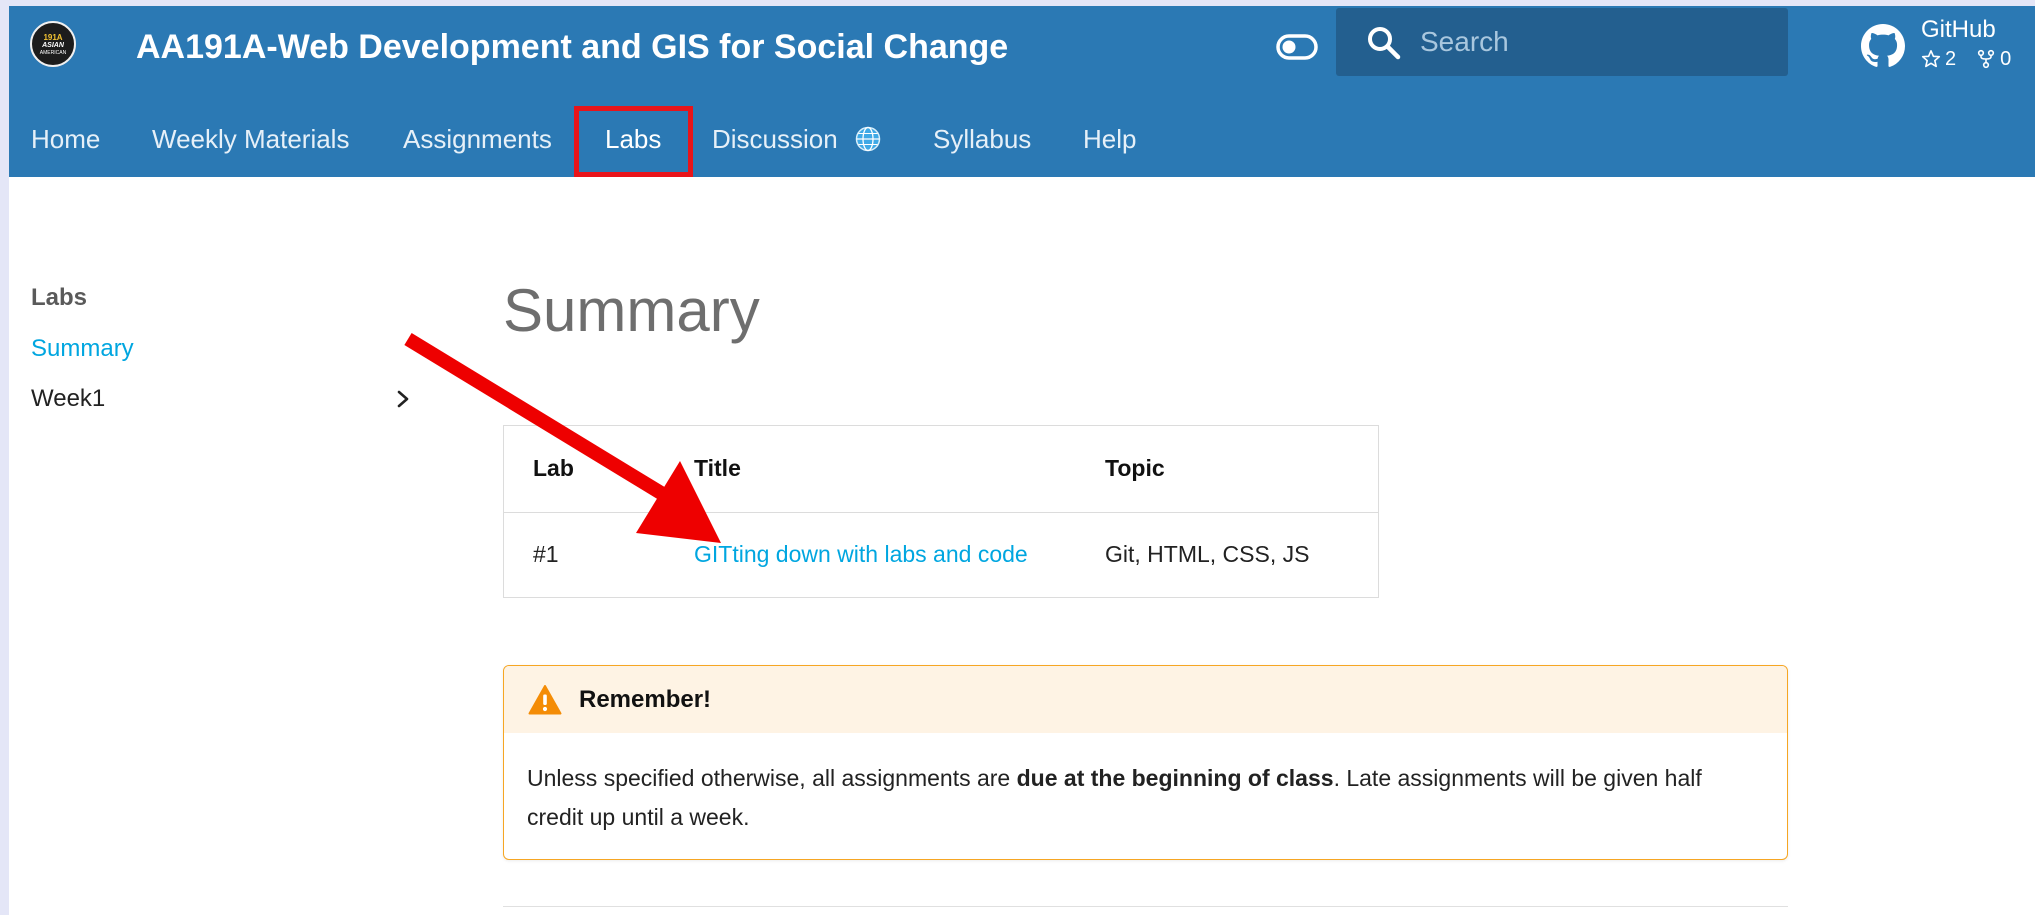 This screenshot has width=2035, height=915. Describe the element at coordinates (1883, 45) in the screenshot. I see `github-icon` at that location.